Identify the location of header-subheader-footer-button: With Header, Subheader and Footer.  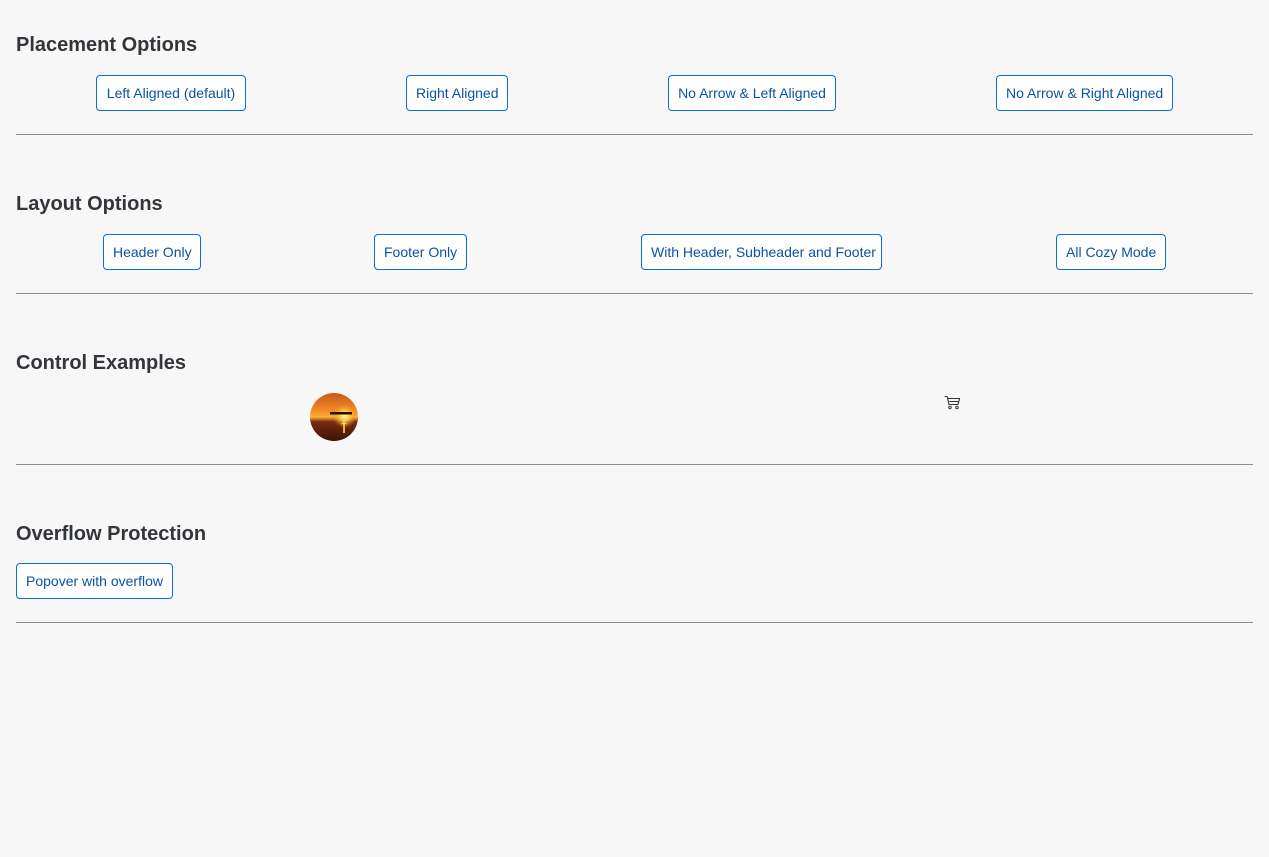
(761, 252).